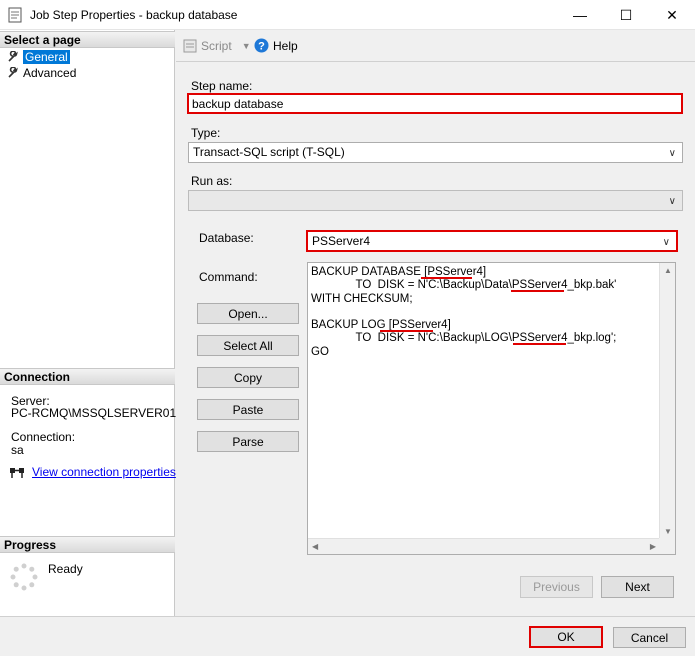  Describe the element at coordinates (556, 587) in the screenshot. I see `previous-button: Previous` at that location.